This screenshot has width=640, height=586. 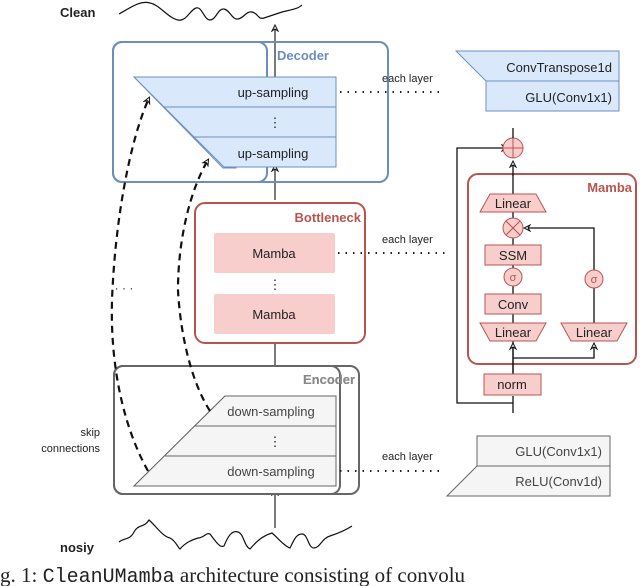 What do you see at coordinates (559, 67) in the screenshot?
I see `convtranspose-label: ConvTranspose1d` at bounding box center [559, 67].